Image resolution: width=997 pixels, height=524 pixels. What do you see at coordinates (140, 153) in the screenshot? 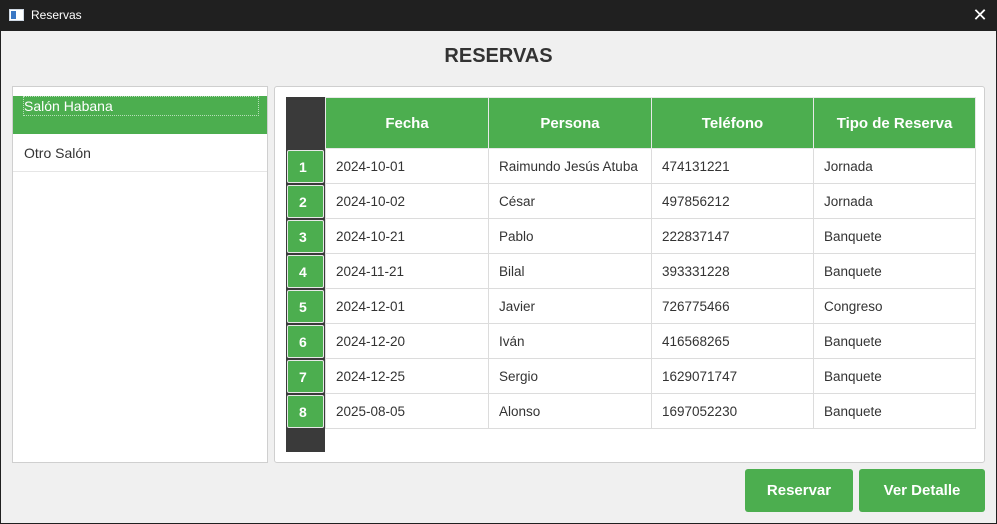
I see `salon-list-item-otro: Otro Salón` at bounding box center [140, 153].